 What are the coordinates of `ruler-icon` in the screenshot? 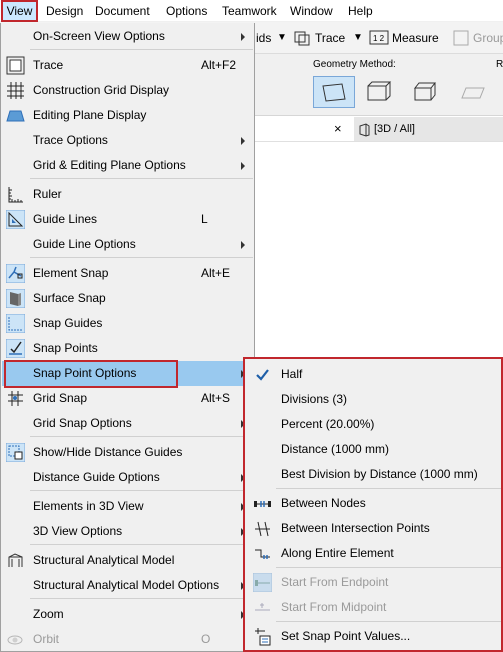 It's located at (15, 194).